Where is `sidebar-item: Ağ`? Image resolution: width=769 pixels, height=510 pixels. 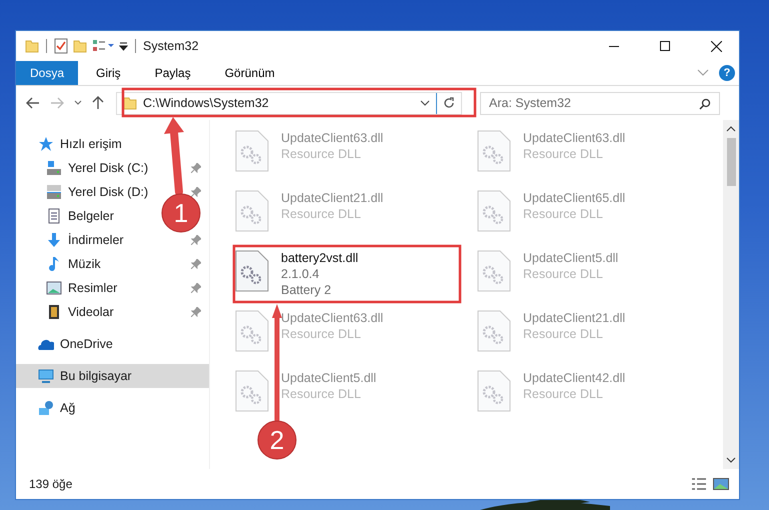 sidebar-item: Ağ is located at coordinates (112, 408).